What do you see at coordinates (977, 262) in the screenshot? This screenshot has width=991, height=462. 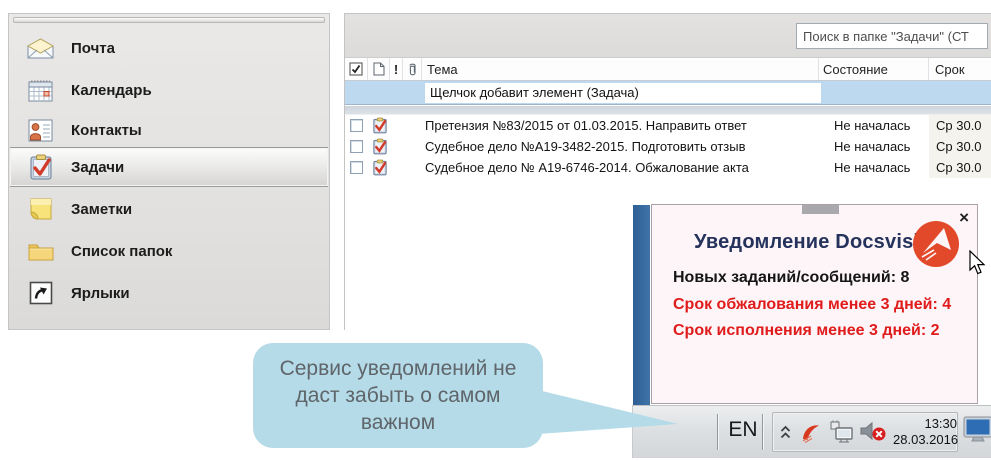 I see `mouse-cursor` at bounding box center [977, 262].